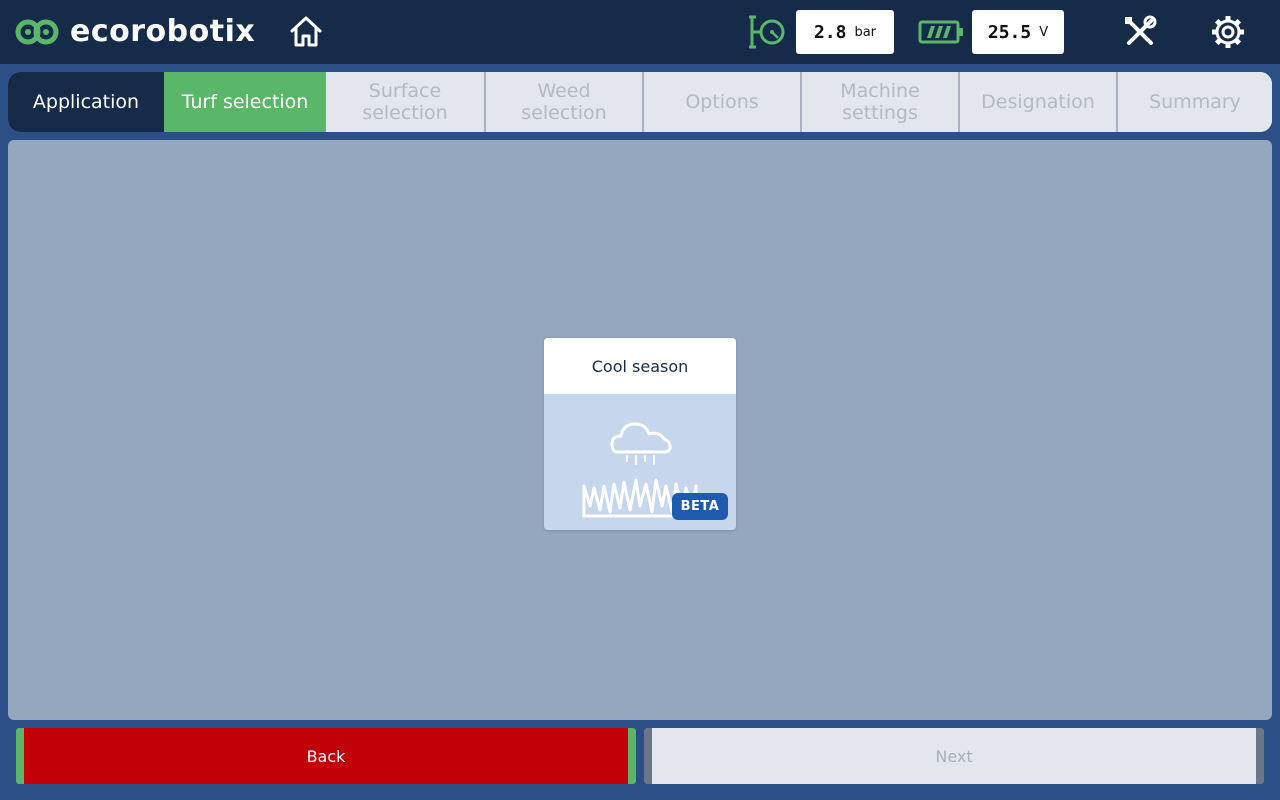 This screenshot has height=800, width=1280. What do you see at coordinates (830, 32) in the screenshot?
I see `pressure-value: 2.8` at bounding box center [830, 32].